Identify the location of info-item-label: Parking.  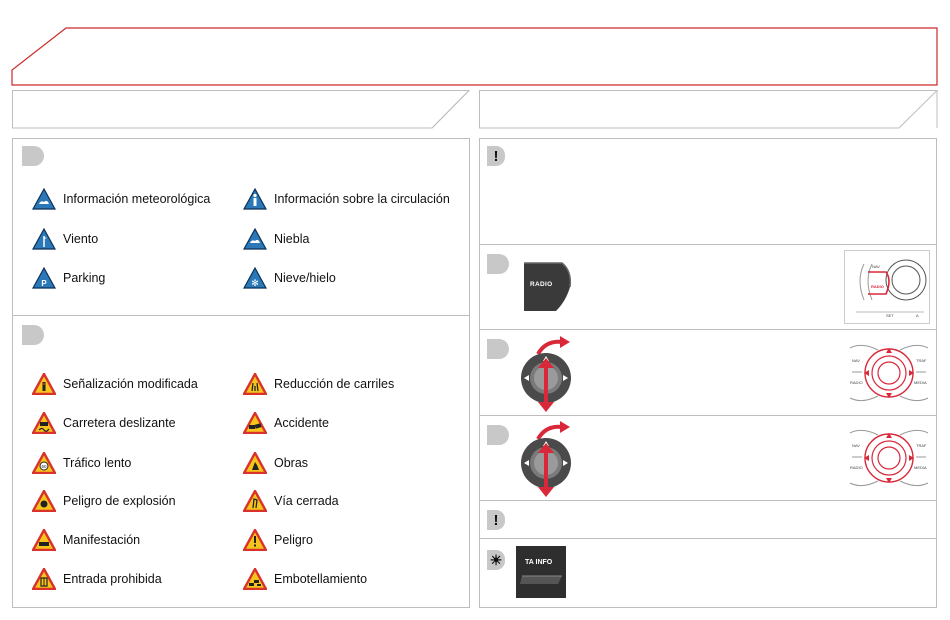
(84, 278).